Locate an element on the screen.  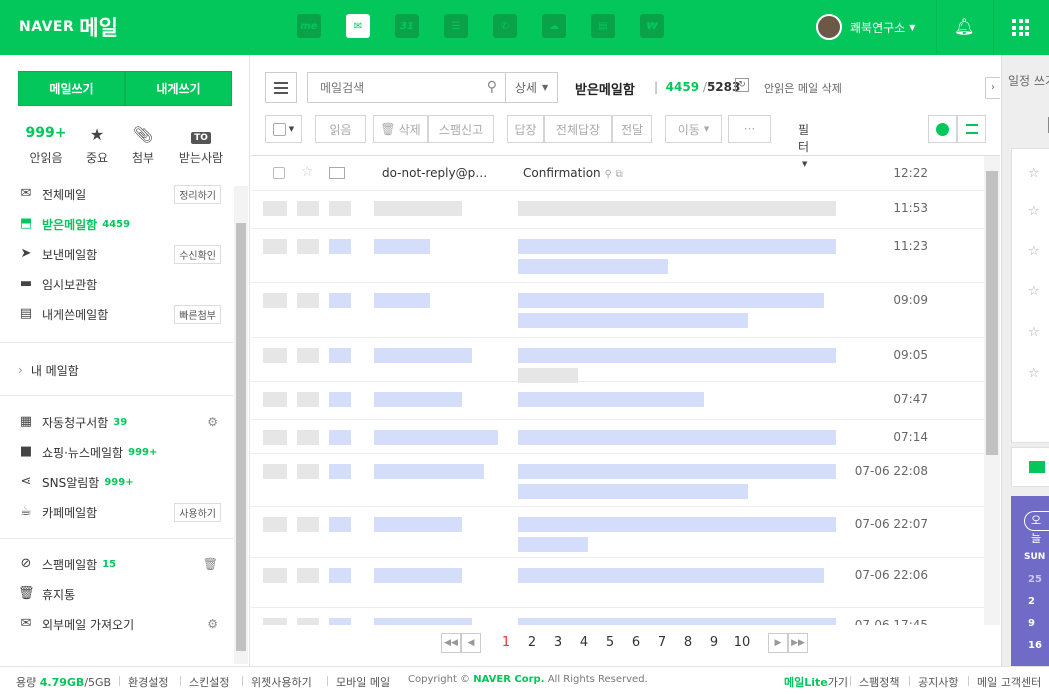
table-row: 07:47 is located at coordinates (617, 401).